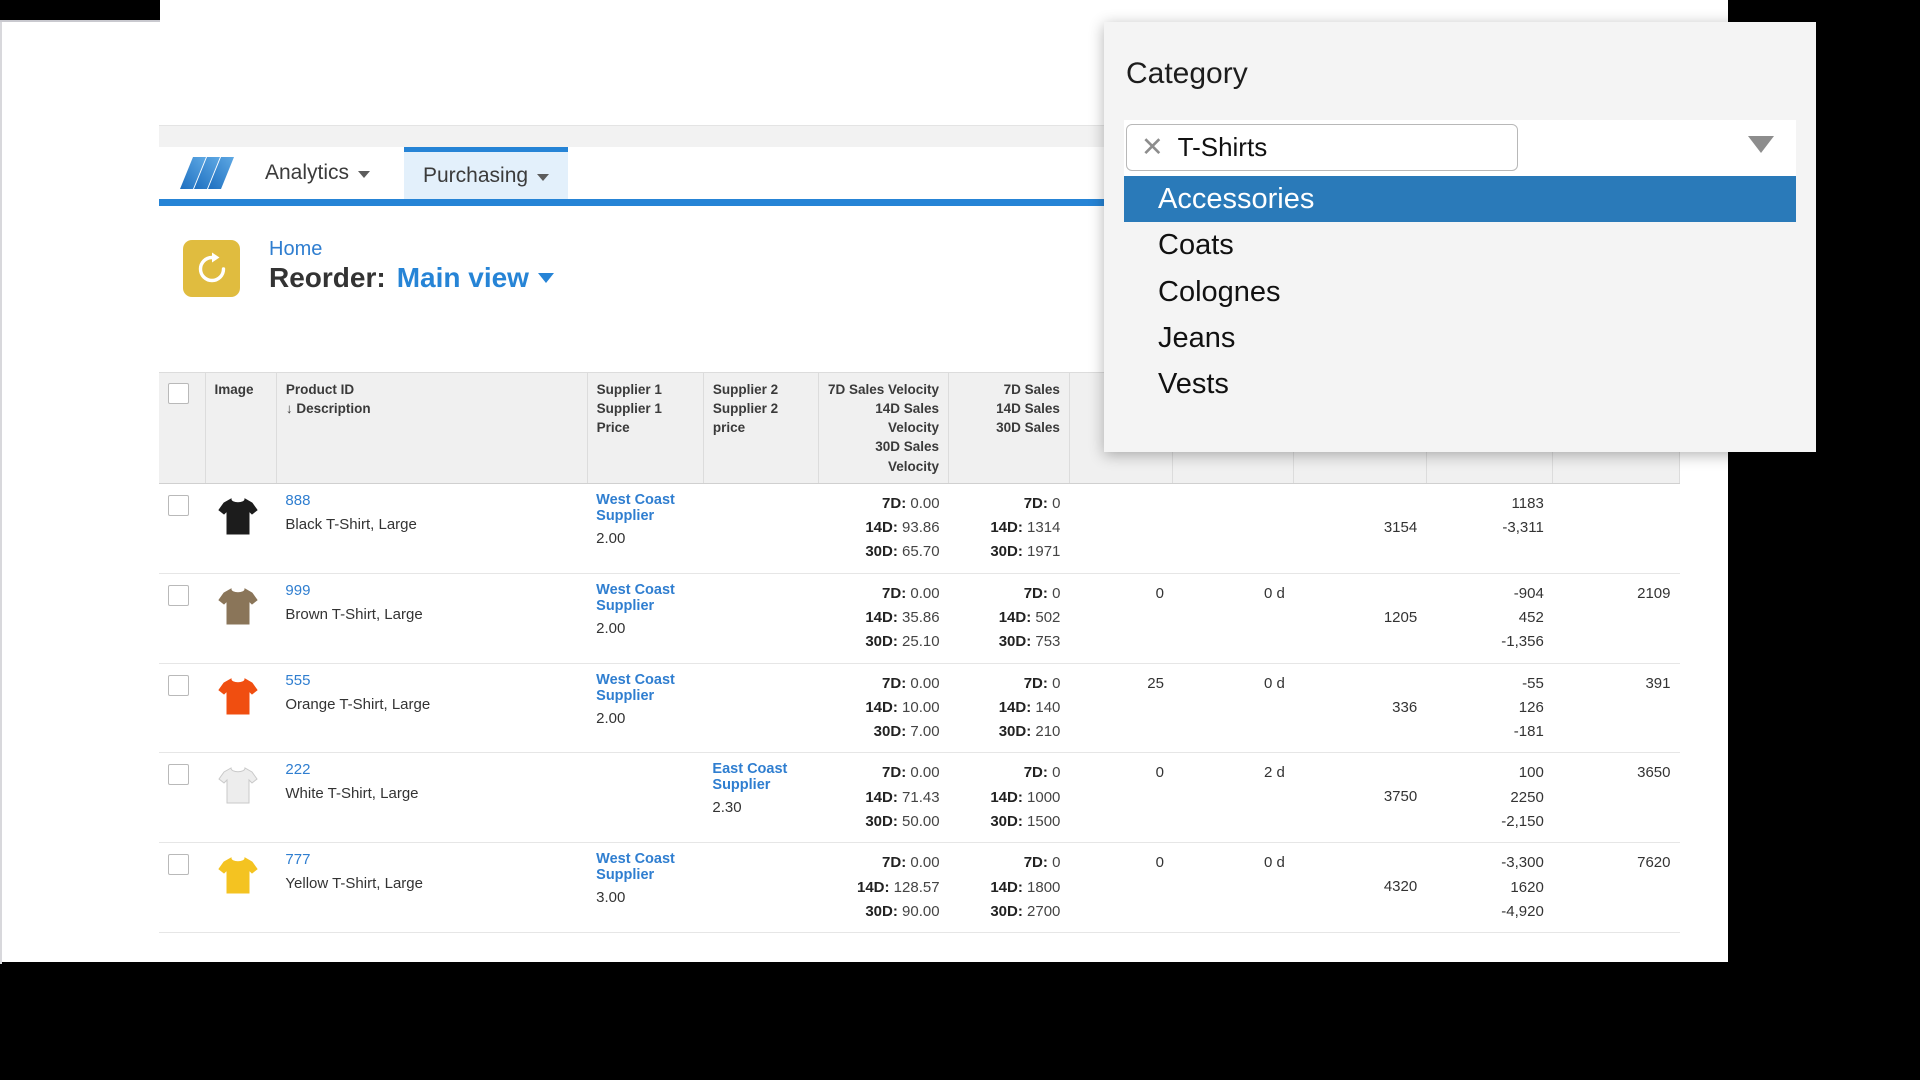  Describe the element at coordinates (1489, 528) in the screenshot. I see `row-col-d-cell: 1183 -3,311` at that location.